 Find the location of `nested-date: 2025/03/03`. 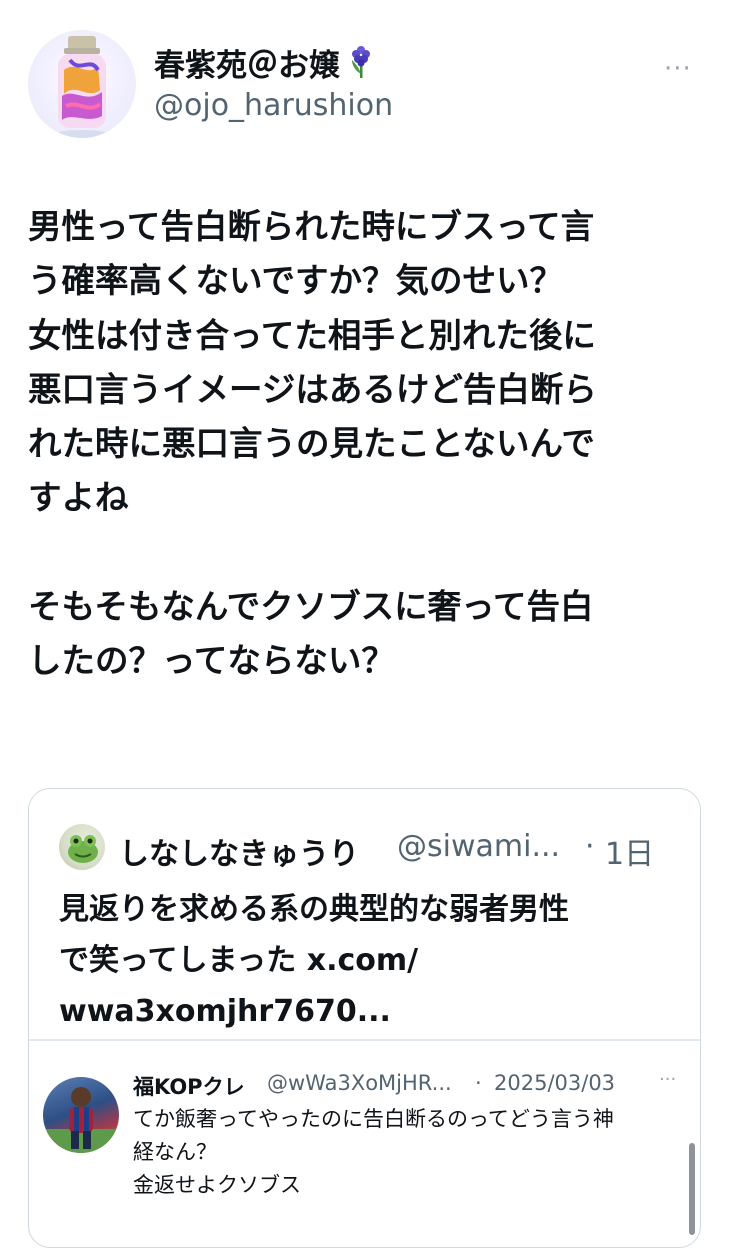

nested-date: 2025/03/03 is located at coordinates (554, 1083).